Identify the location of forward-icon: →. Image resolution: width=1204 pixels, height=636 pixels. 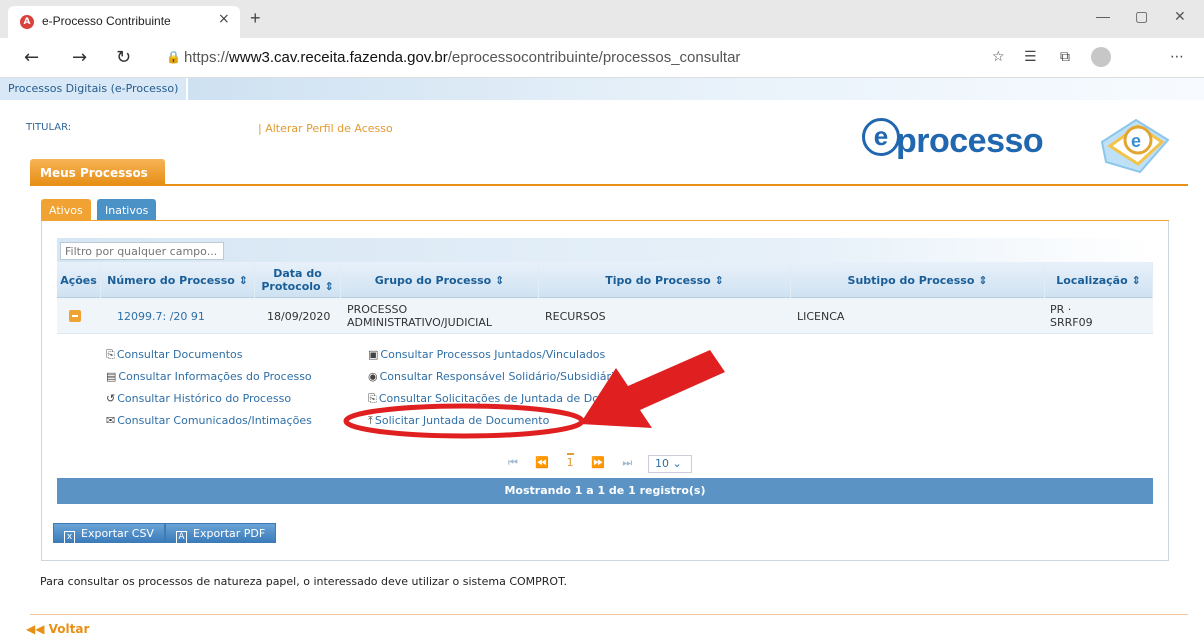
(79, 57).